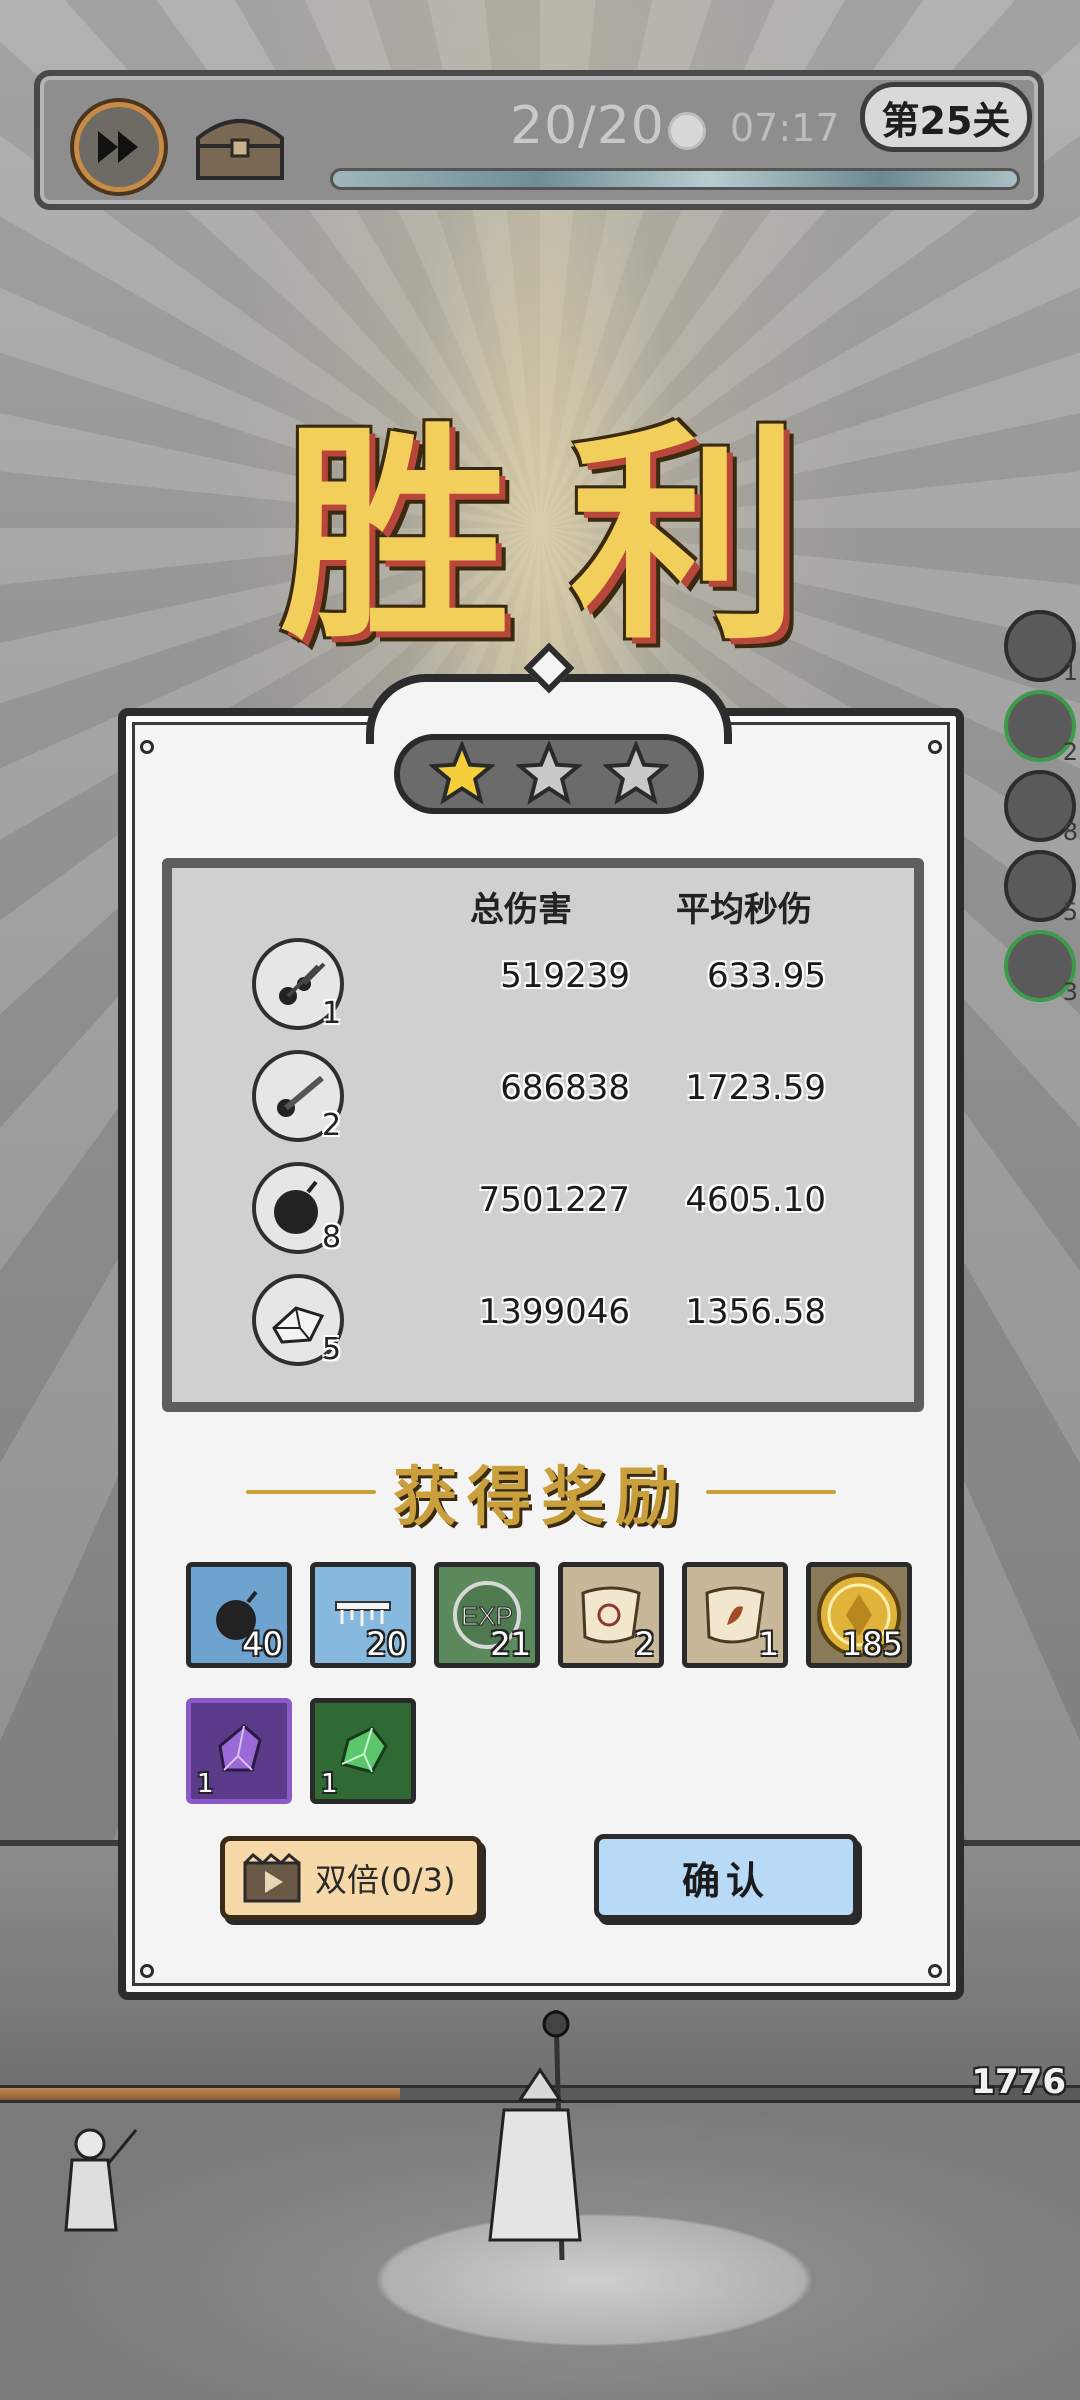 The height and width of the screenshot is (2400, 1080). I want to click on mage-figure-icon, so click(535, 2135).